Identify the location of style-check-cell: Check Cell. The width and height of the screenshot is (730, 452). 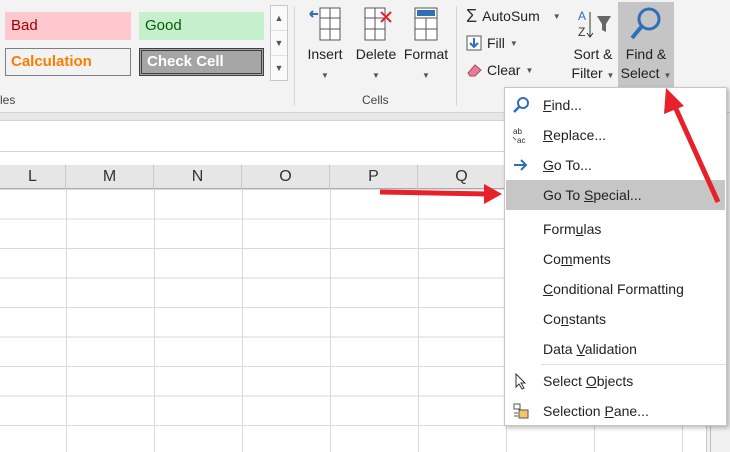
(201, 62).